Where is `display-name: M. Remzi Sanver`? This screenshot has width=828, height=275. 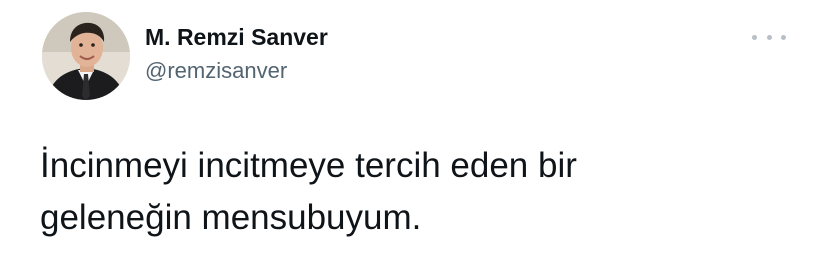 display-name: M. Remzi Sanver is located at coordinates (236, 37).